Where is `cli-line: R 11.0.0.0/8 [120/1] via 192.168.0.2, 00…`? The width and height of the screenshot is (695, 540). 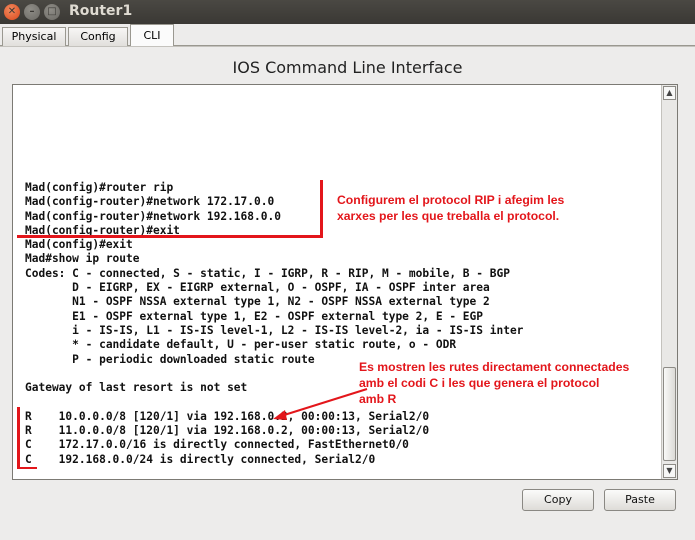 cli-line: R 11.0.0.0/8 [120/1] via 192.168.0.2, 00… is located at coordinates (227, 431).